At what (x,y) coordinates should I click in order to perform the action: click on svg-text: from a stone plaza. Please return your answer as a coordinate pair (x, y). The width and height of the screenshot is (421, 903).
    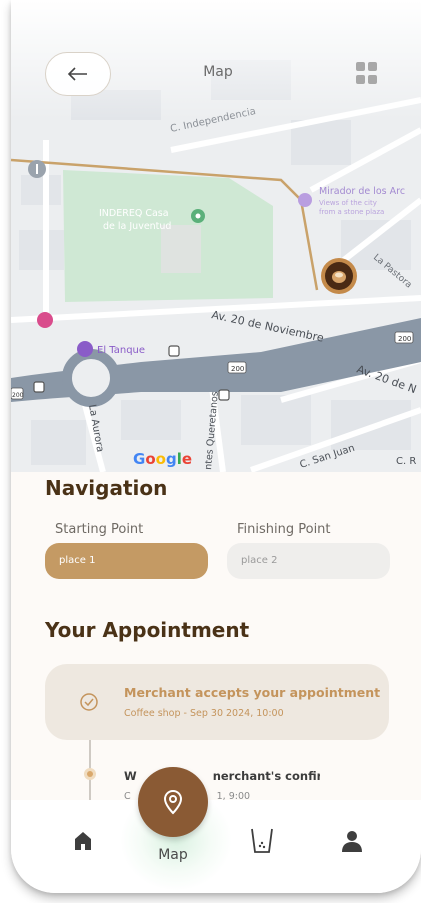
    Looking at the image, I should click on (351, 212).